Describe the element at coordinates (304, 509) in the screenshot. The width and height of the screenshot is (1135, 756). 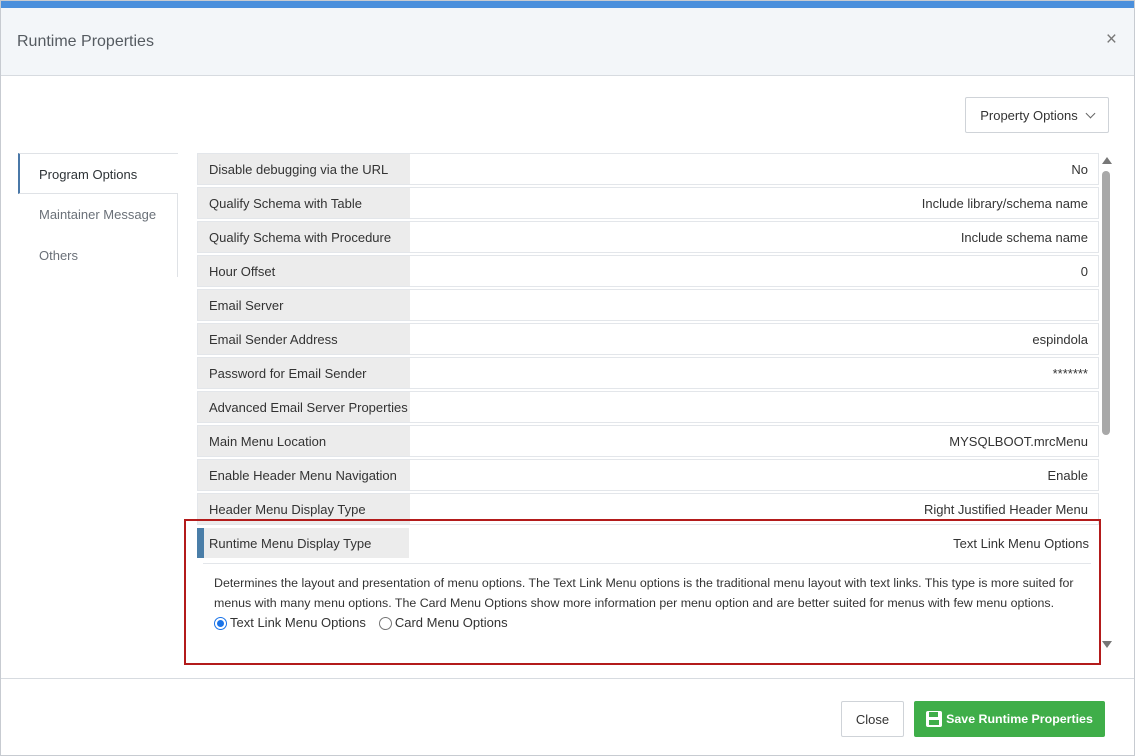
I see `property-label: Header Menu Display Type` at that location.